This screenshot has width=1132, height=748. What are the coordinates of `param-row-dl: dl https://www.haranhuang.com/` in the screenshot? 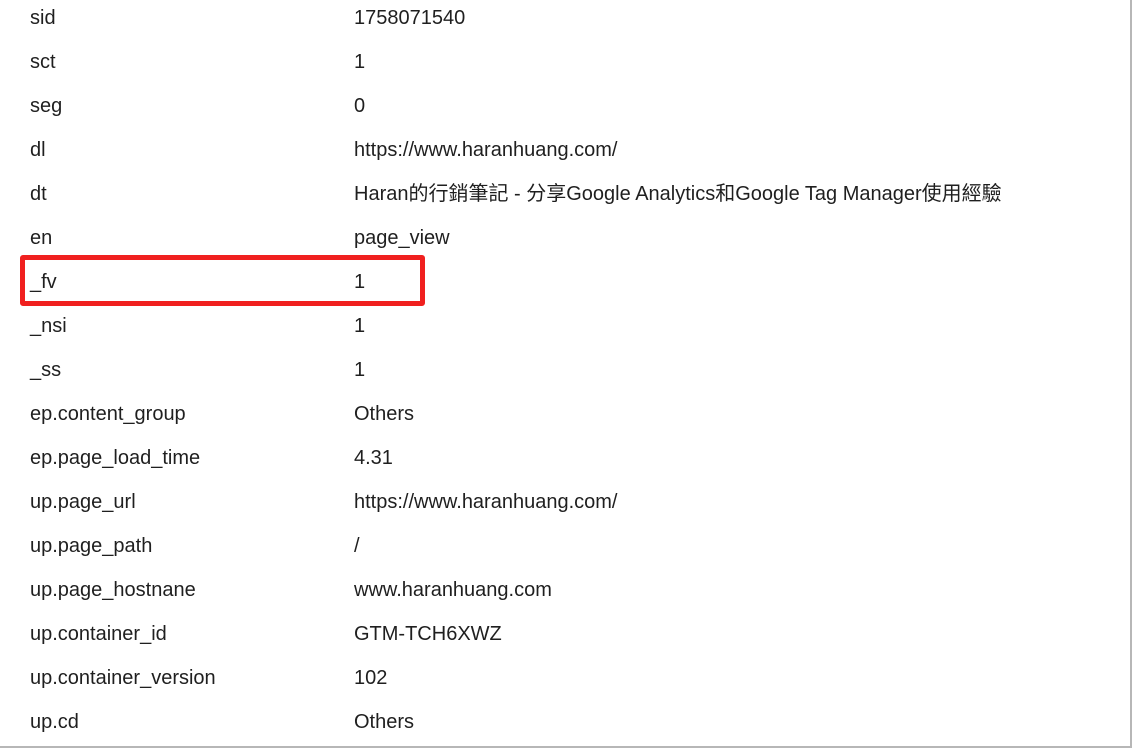 It's located at (565, 150).